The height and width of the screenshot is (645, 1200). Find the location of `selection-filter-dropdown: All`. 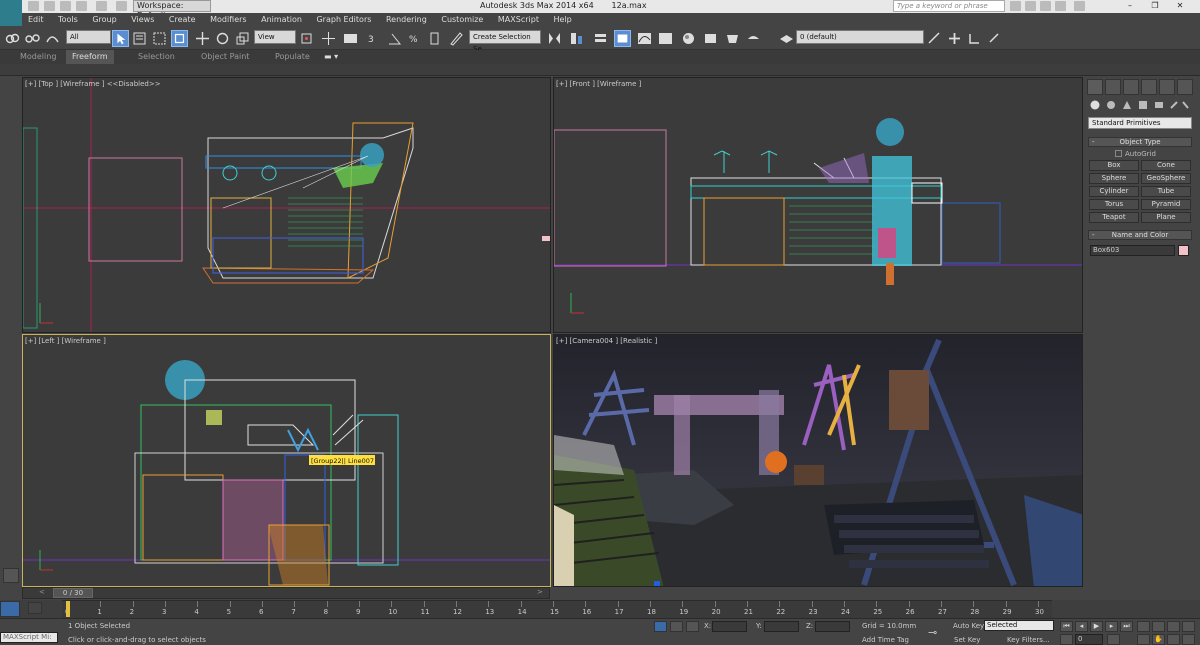

selection-filter-dropdown: All is located at coordinates (88, 37).